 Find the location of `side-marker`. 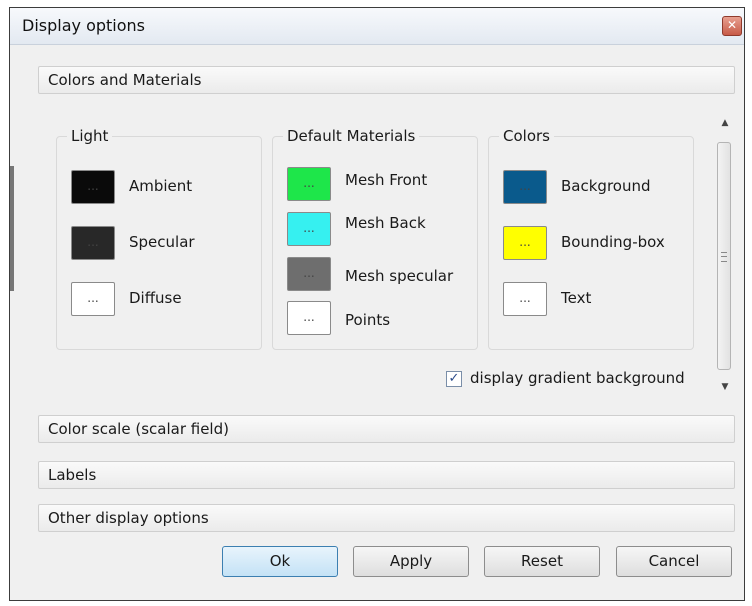

side-marker is located at coordinates (12, 228).